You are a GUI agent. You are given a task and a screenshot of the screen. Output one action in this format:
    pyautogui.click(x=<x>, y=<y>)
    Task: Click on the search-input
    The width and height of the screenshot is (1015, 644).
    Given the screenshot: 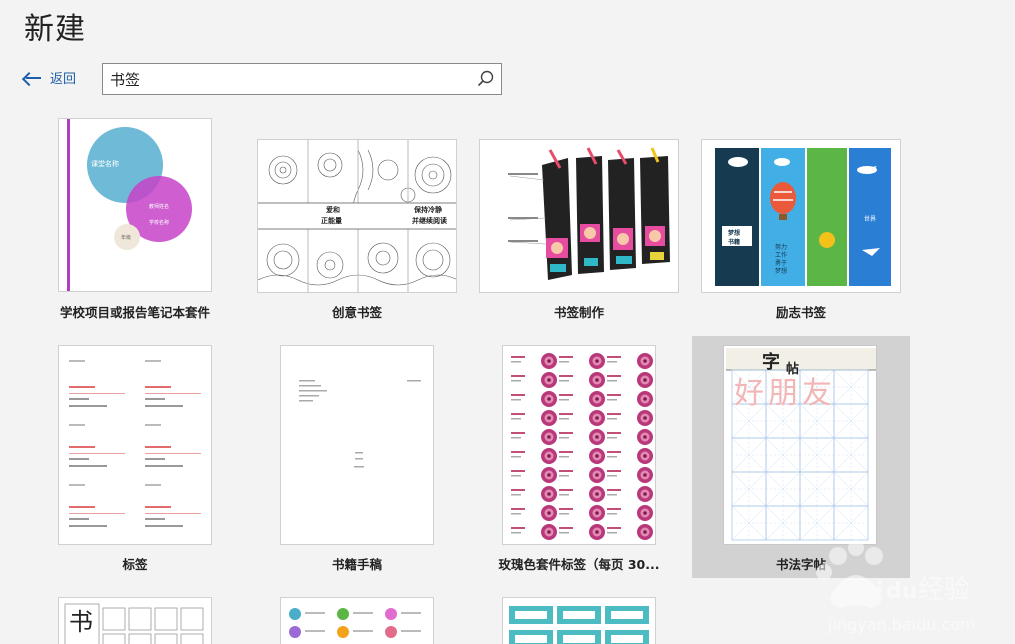 What is the action you would take?
    pyautogui.click(x=287, y=79)
    